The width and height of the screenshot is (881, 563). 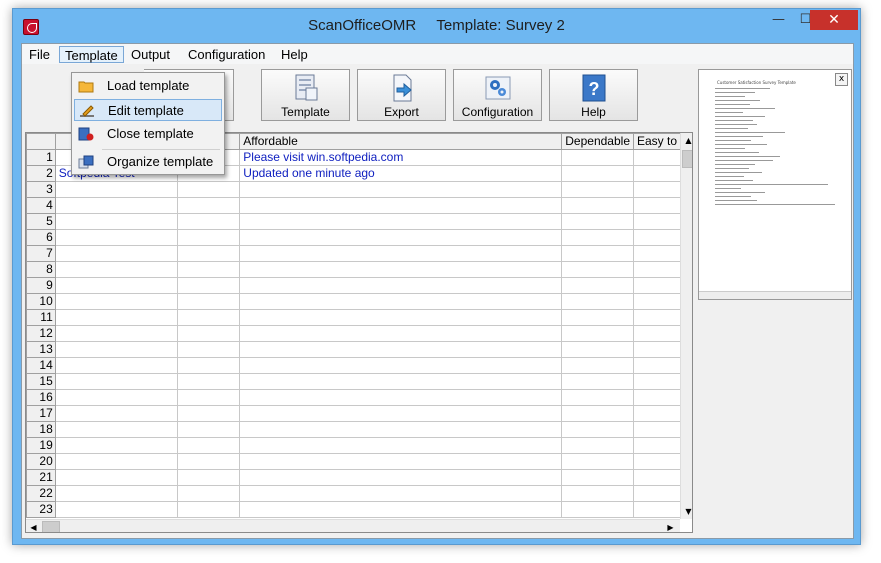 What do you see at coordinates (597, 141) in the screenshot?
I see `column-header-dependable: Dependable` at bounding box center [597, 141].